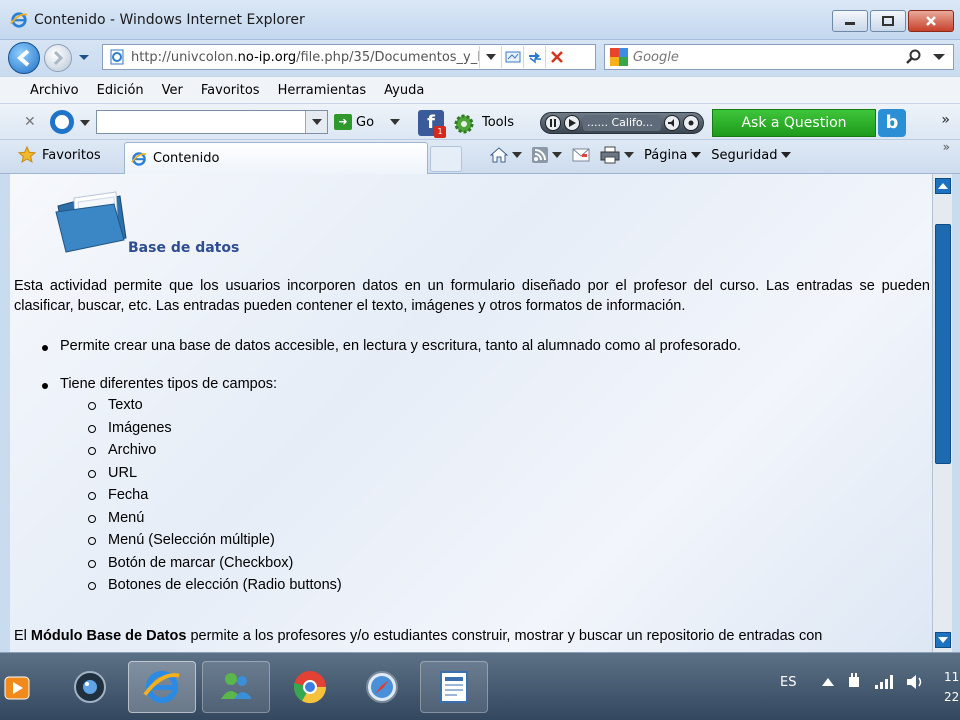 This screenshot has width=960, height=720. I want to click on close-button, so click(931, 21).